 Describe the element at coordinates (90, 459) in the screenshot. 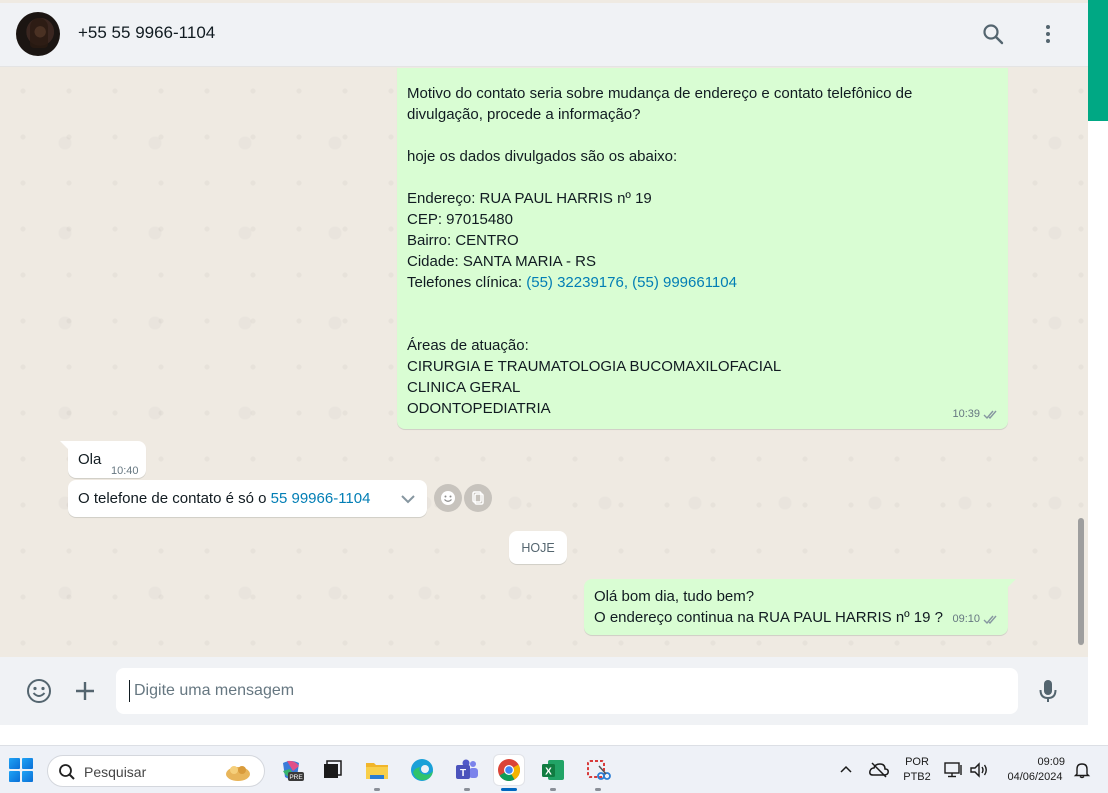

I see `message-text: Ola` at that location.